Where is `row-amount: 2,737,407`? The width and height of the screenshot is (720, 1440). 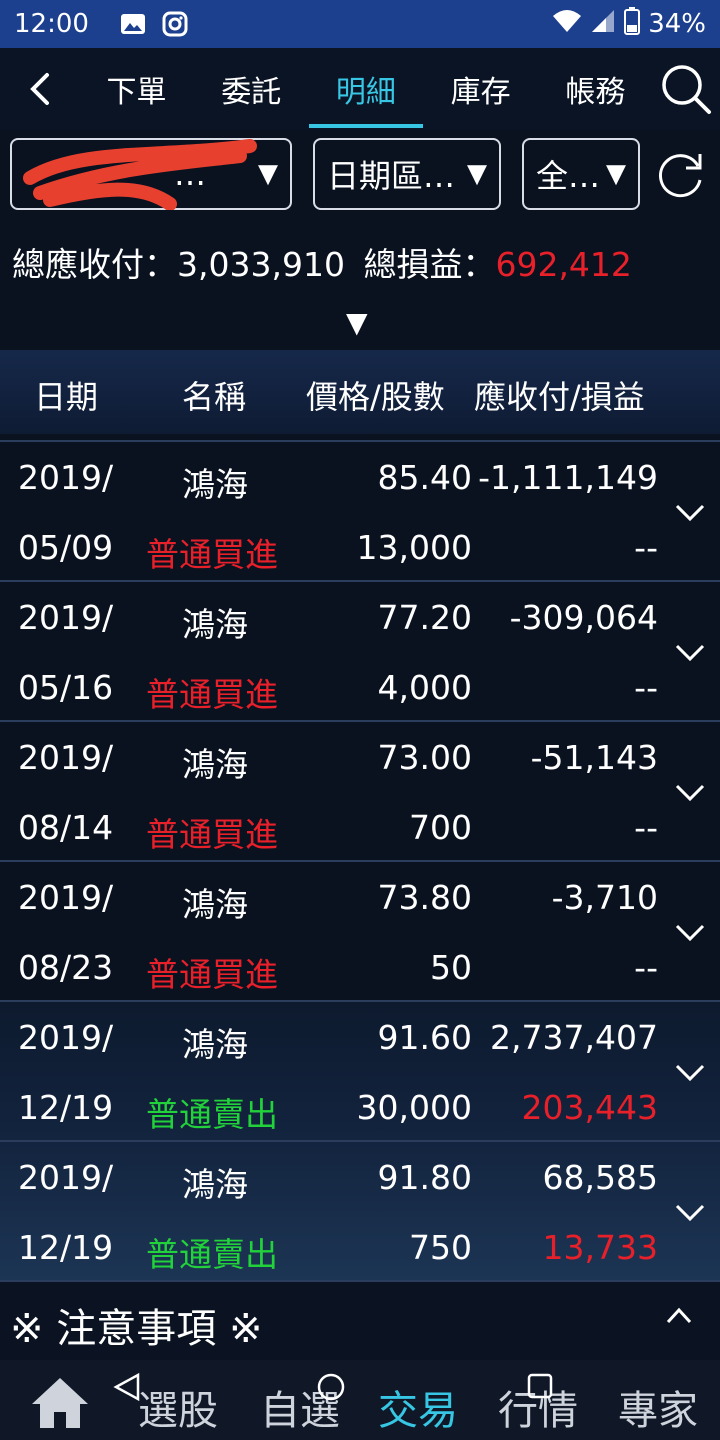 row-amount: 2,737,407 is located at coordinates (574, 1037).